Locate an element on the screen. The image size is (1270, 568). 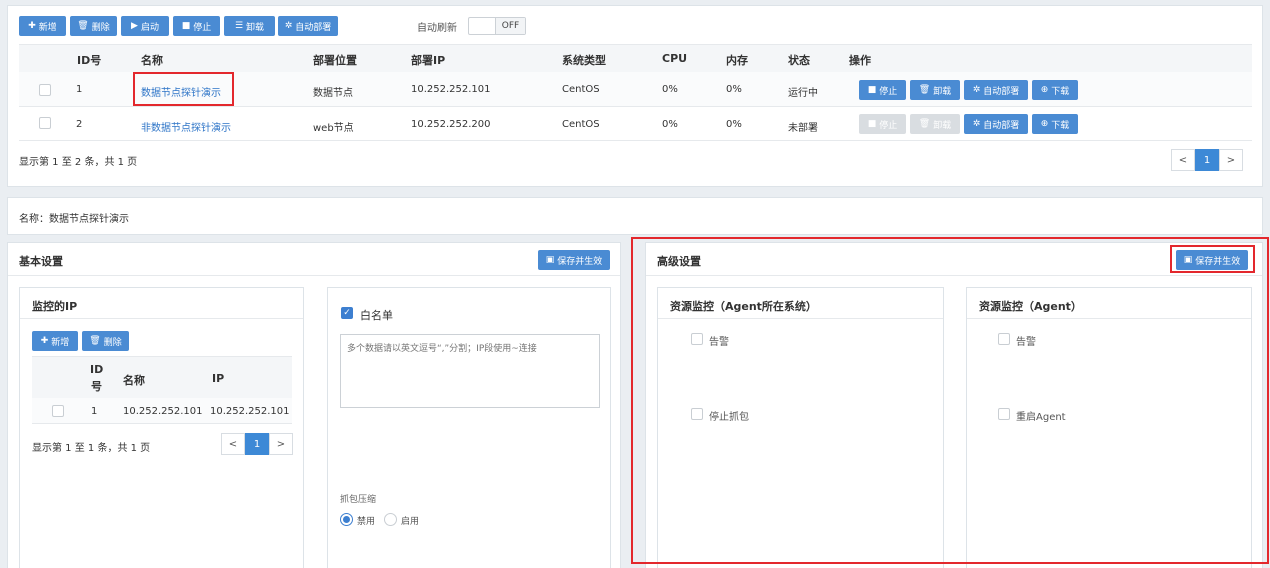
whitelist-textarea is located at coordinates (470, 371).